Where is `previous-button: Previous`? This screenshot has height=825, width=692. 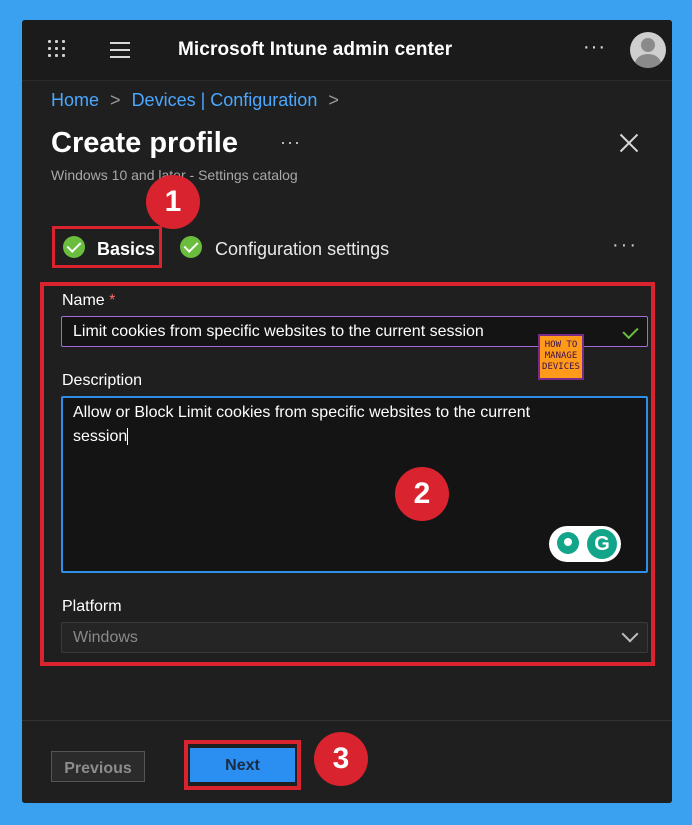 previous-button: Previous is located at coordinates (98, 766).